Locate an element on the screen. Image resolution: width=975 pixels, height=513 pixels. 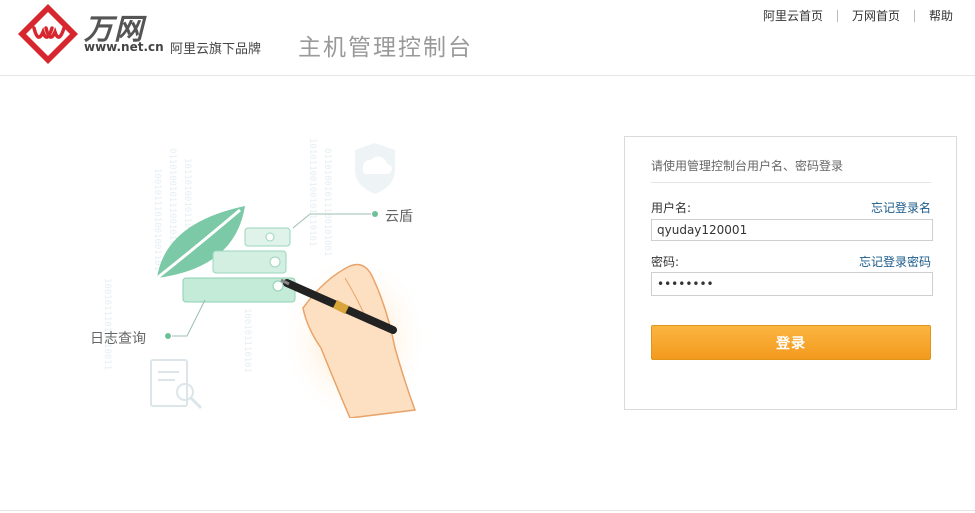
svg-text: 10010111010010011 is located at coordinates (107, 324).